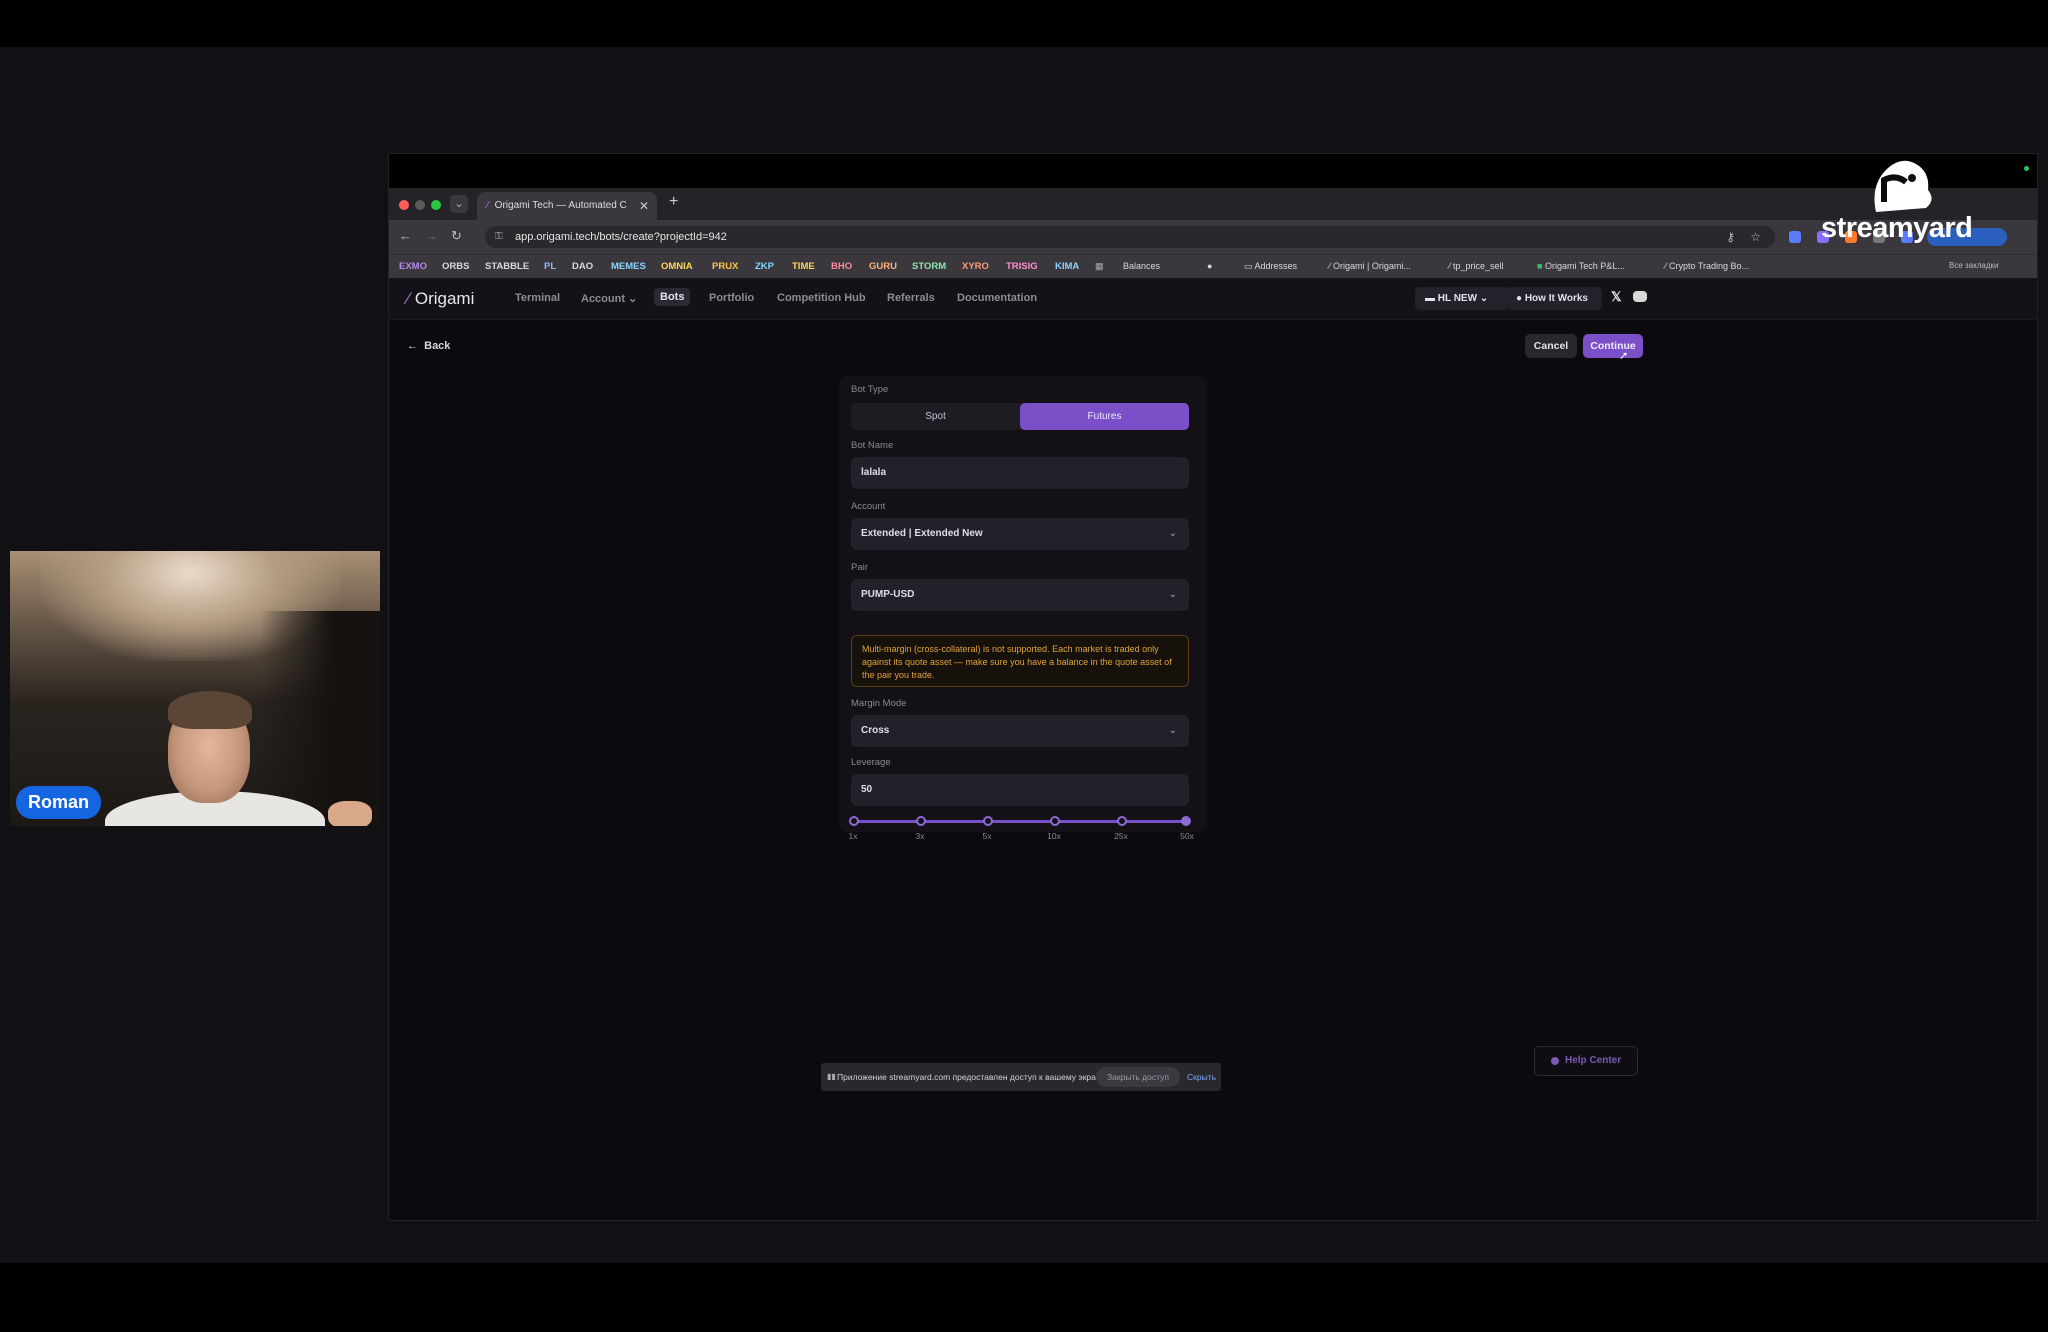 The height and width of the screenshot is (1332, 2048). What do you see at coordinates (872, 445) in the screenshot?
I see `bot-name-label: Bot Name` at bounding box center [872, 445].